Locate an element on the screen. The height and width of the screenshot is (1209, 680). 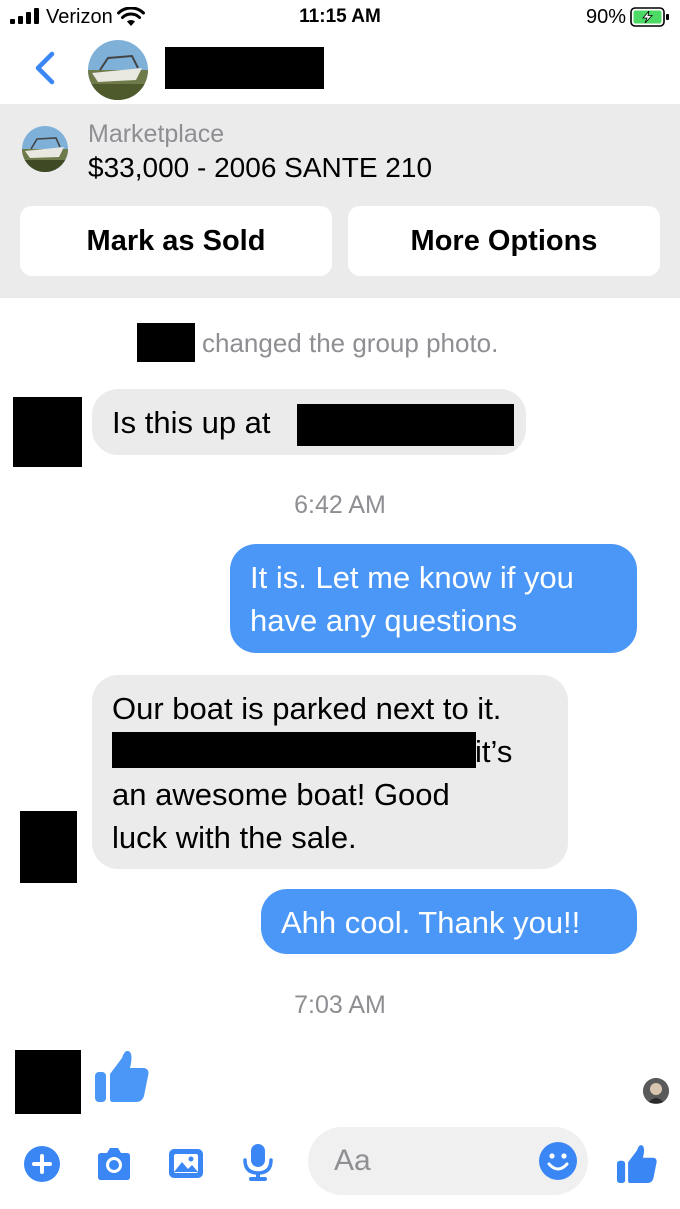
mark-as-sold-button: Mark as Sold is located at coordinates (176, 241).